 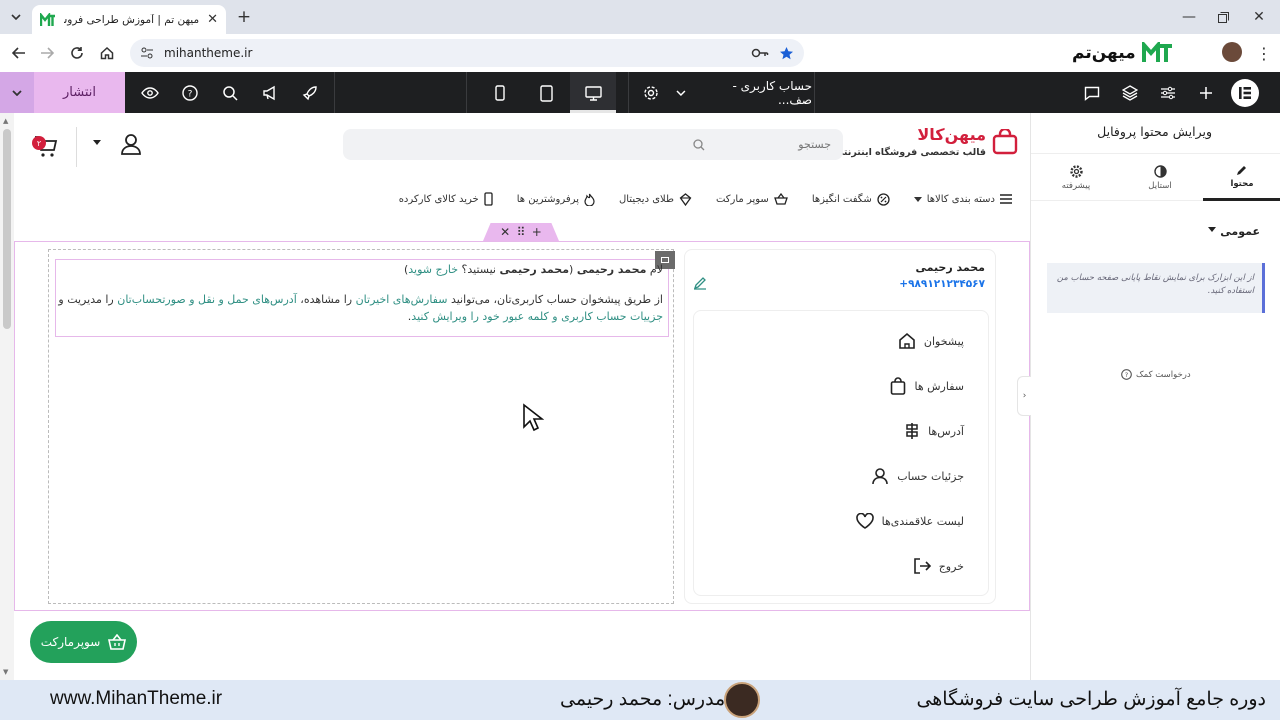 I want to click on supermarket-floating-button: سوپرمارکت, so click(x=83, y=642).